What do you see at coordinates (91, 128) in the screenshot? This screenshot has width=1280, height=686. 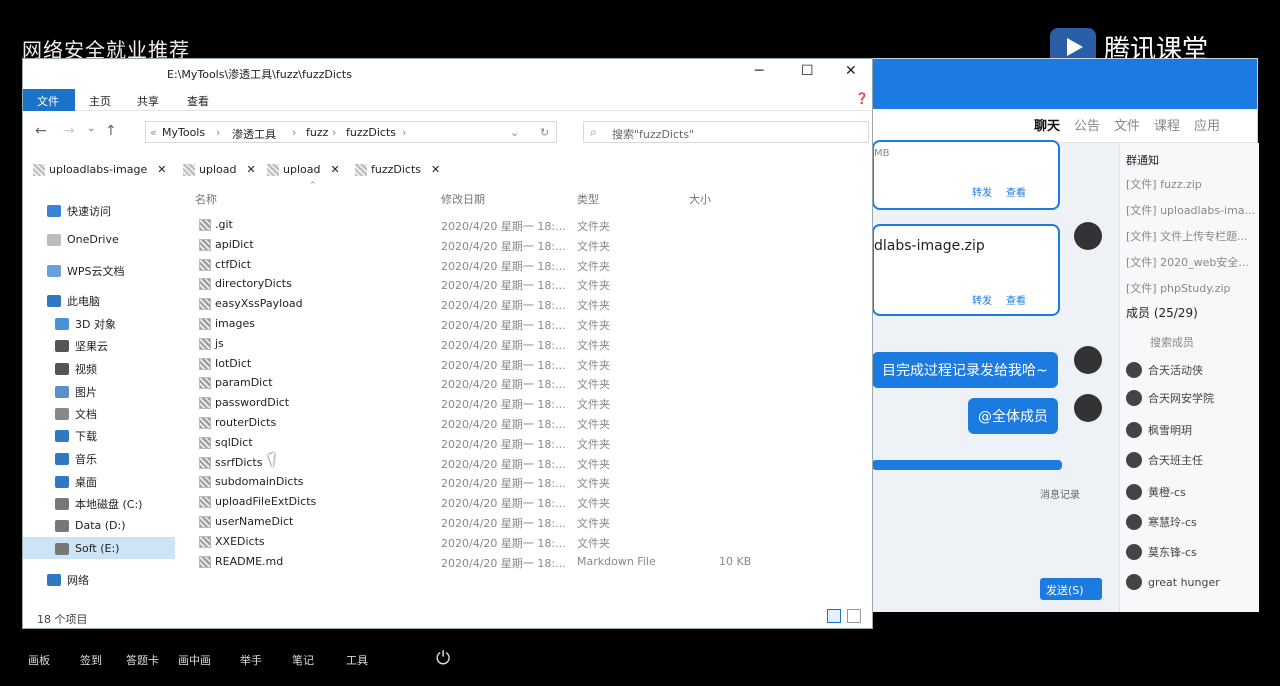 I see `recent-dropdown-icon: ⌄` at bounding box center [91, 128].